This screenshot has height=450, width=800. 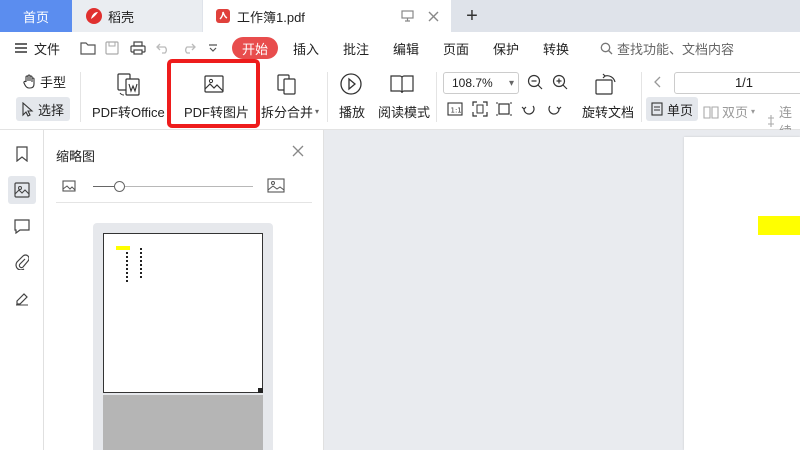 I want to click on single-page-button: 单页, so click(x=672, y=109).